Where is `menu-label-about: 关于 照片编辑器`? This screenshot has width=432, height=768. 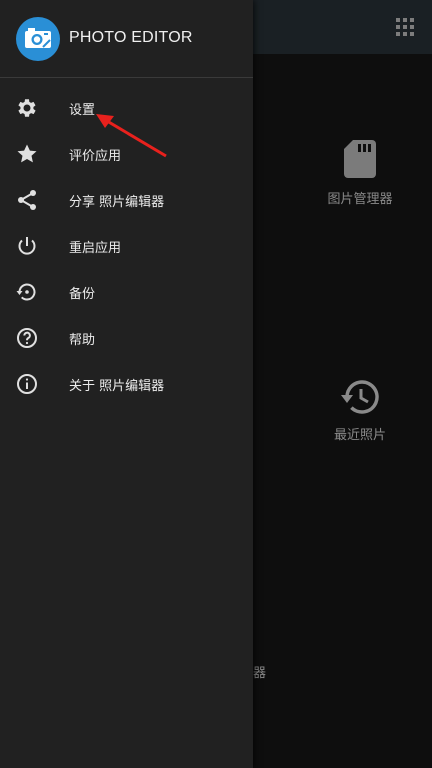
menu-label-about: 关于 照片编辑器 is located at coordinates (117, 386).